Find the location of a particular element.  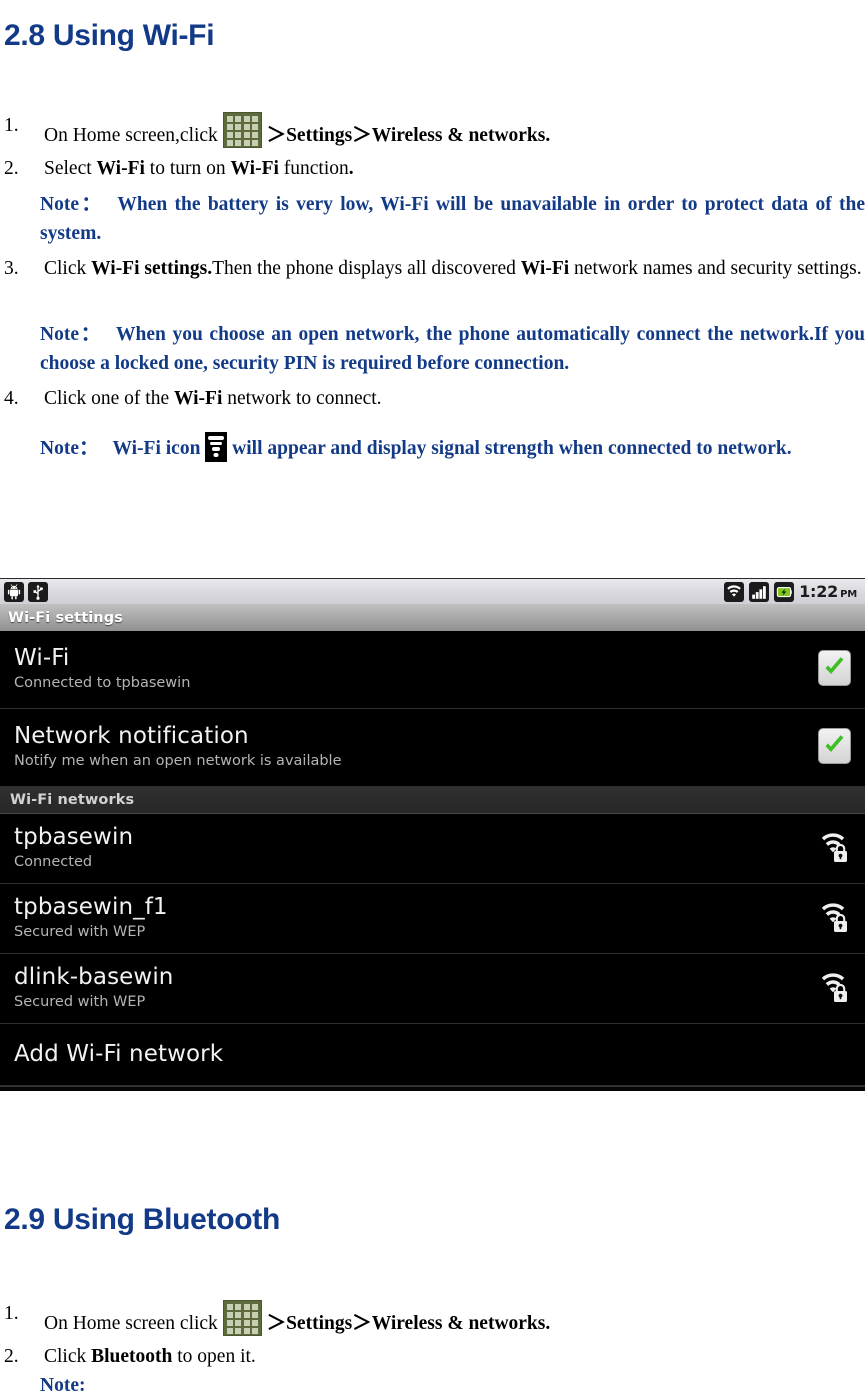

wifi-toggle-title: Wi-Fi is located at coordinates (42, 658).